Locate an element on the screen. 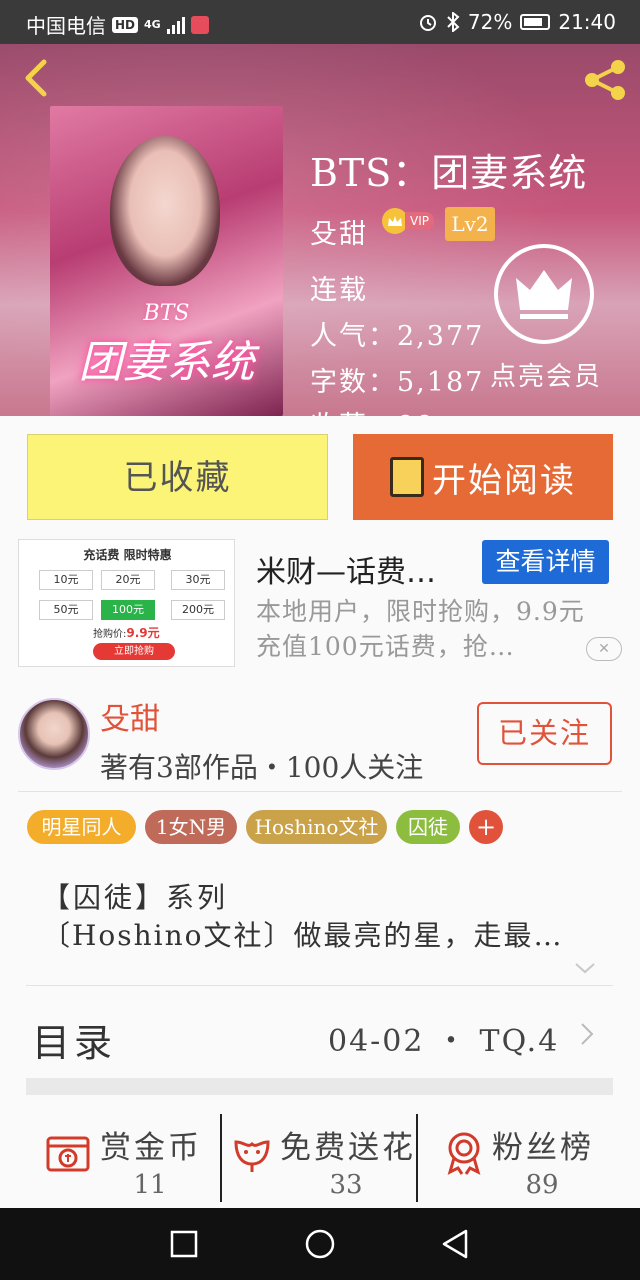 Image resolution: width=640 pixels, height=1280 pixels. add-tag-button: + is located at coordinates (486, 827).